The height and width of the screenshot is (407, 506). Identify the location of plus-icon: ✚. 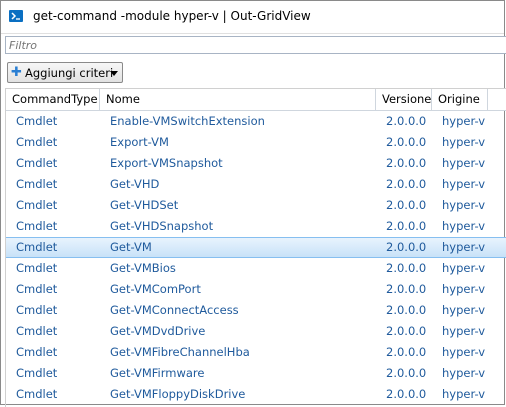
(16, 72).